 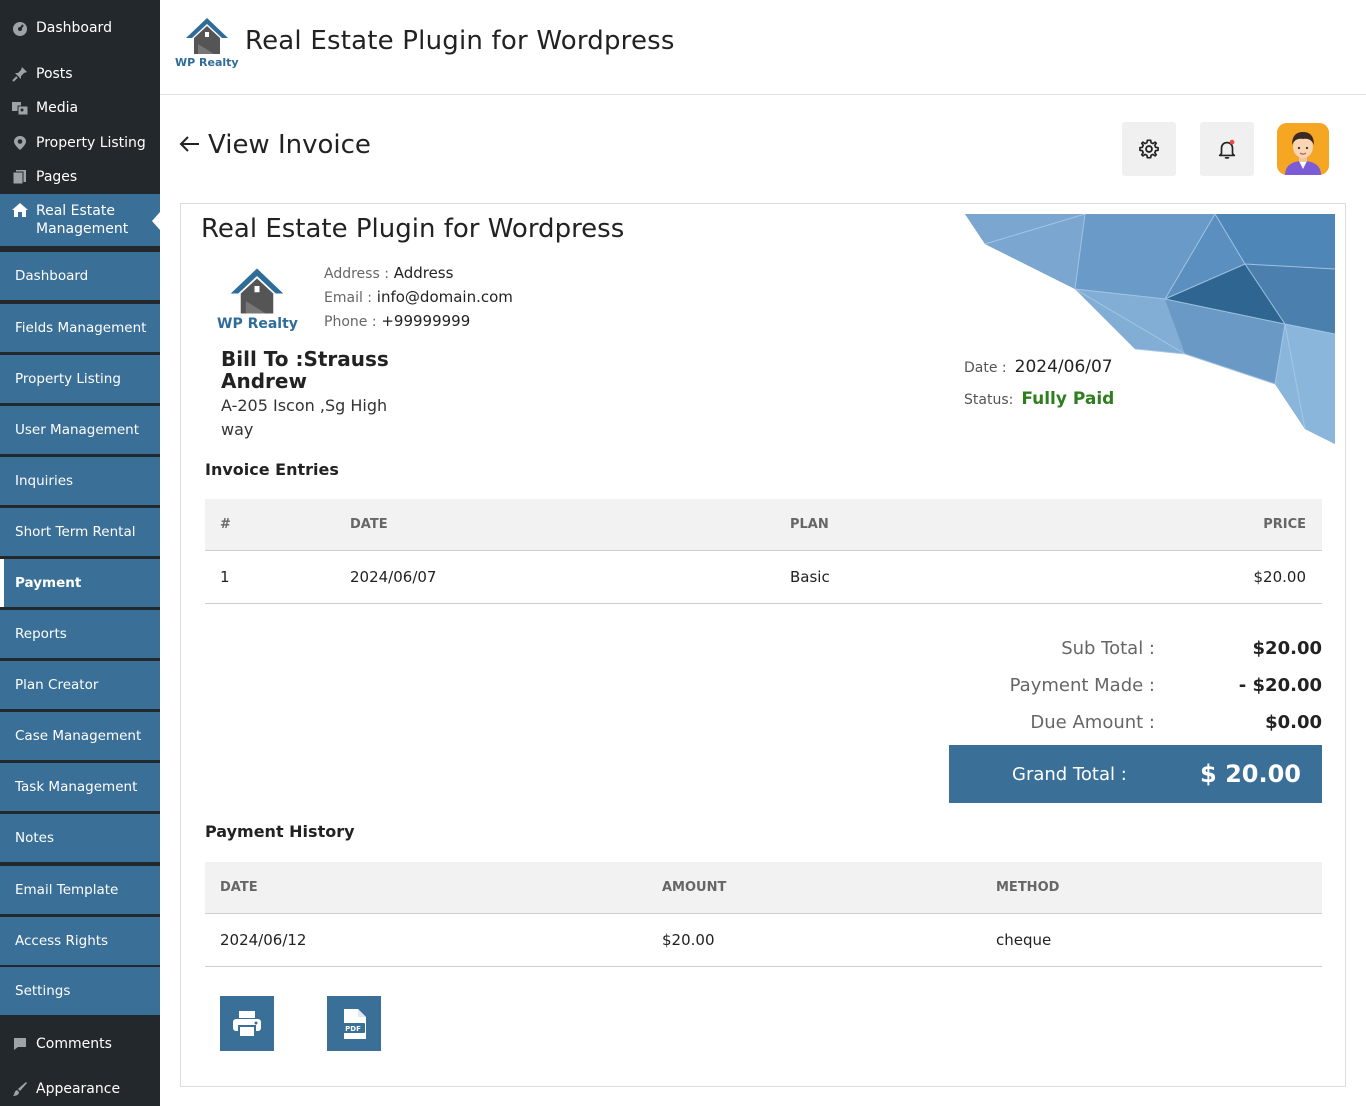 I want to click on payment-history-title: Payment History, so click(x=280, y=831).